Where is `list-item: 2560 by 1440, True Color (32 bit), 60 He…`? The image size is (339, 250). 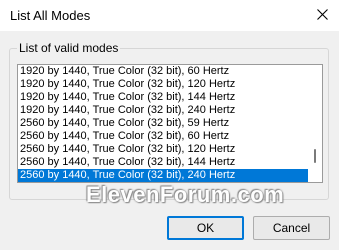
list-item: 2560 by 1440, True Color (32 bit), 60 He… is located at coordinates (163, 136).